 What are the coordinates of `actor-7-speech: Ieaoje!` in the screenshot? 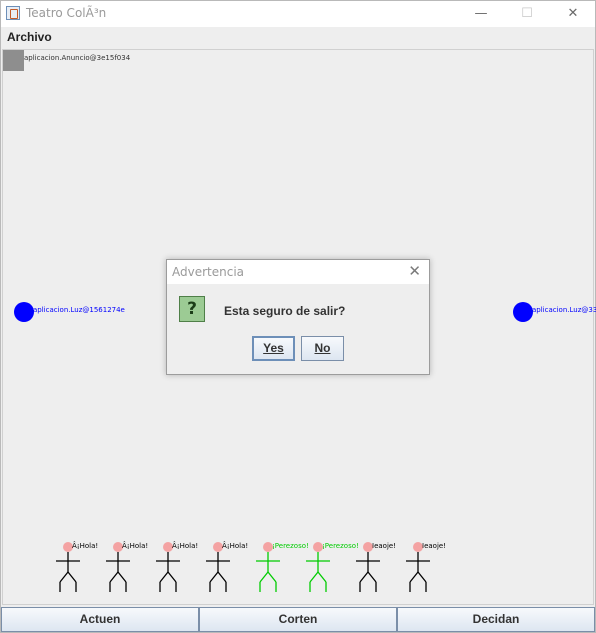 It's located at (384, 546).